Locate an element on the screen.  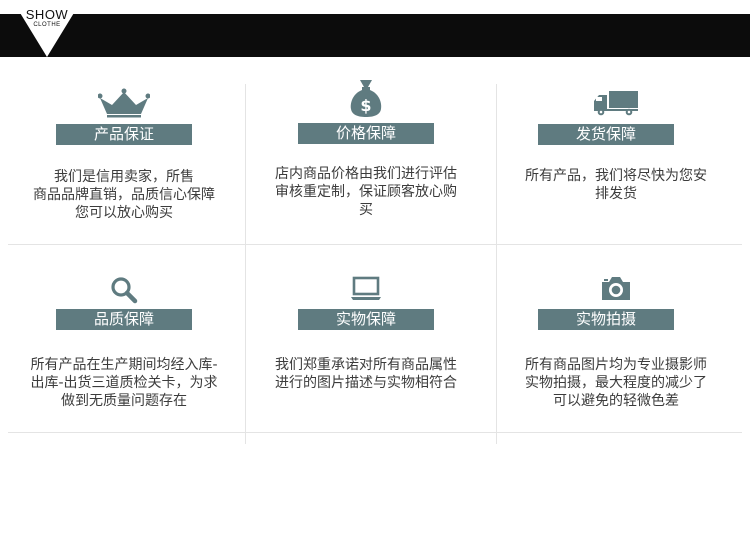
money-bag-icon: $ is located at coordinates (366, 100).